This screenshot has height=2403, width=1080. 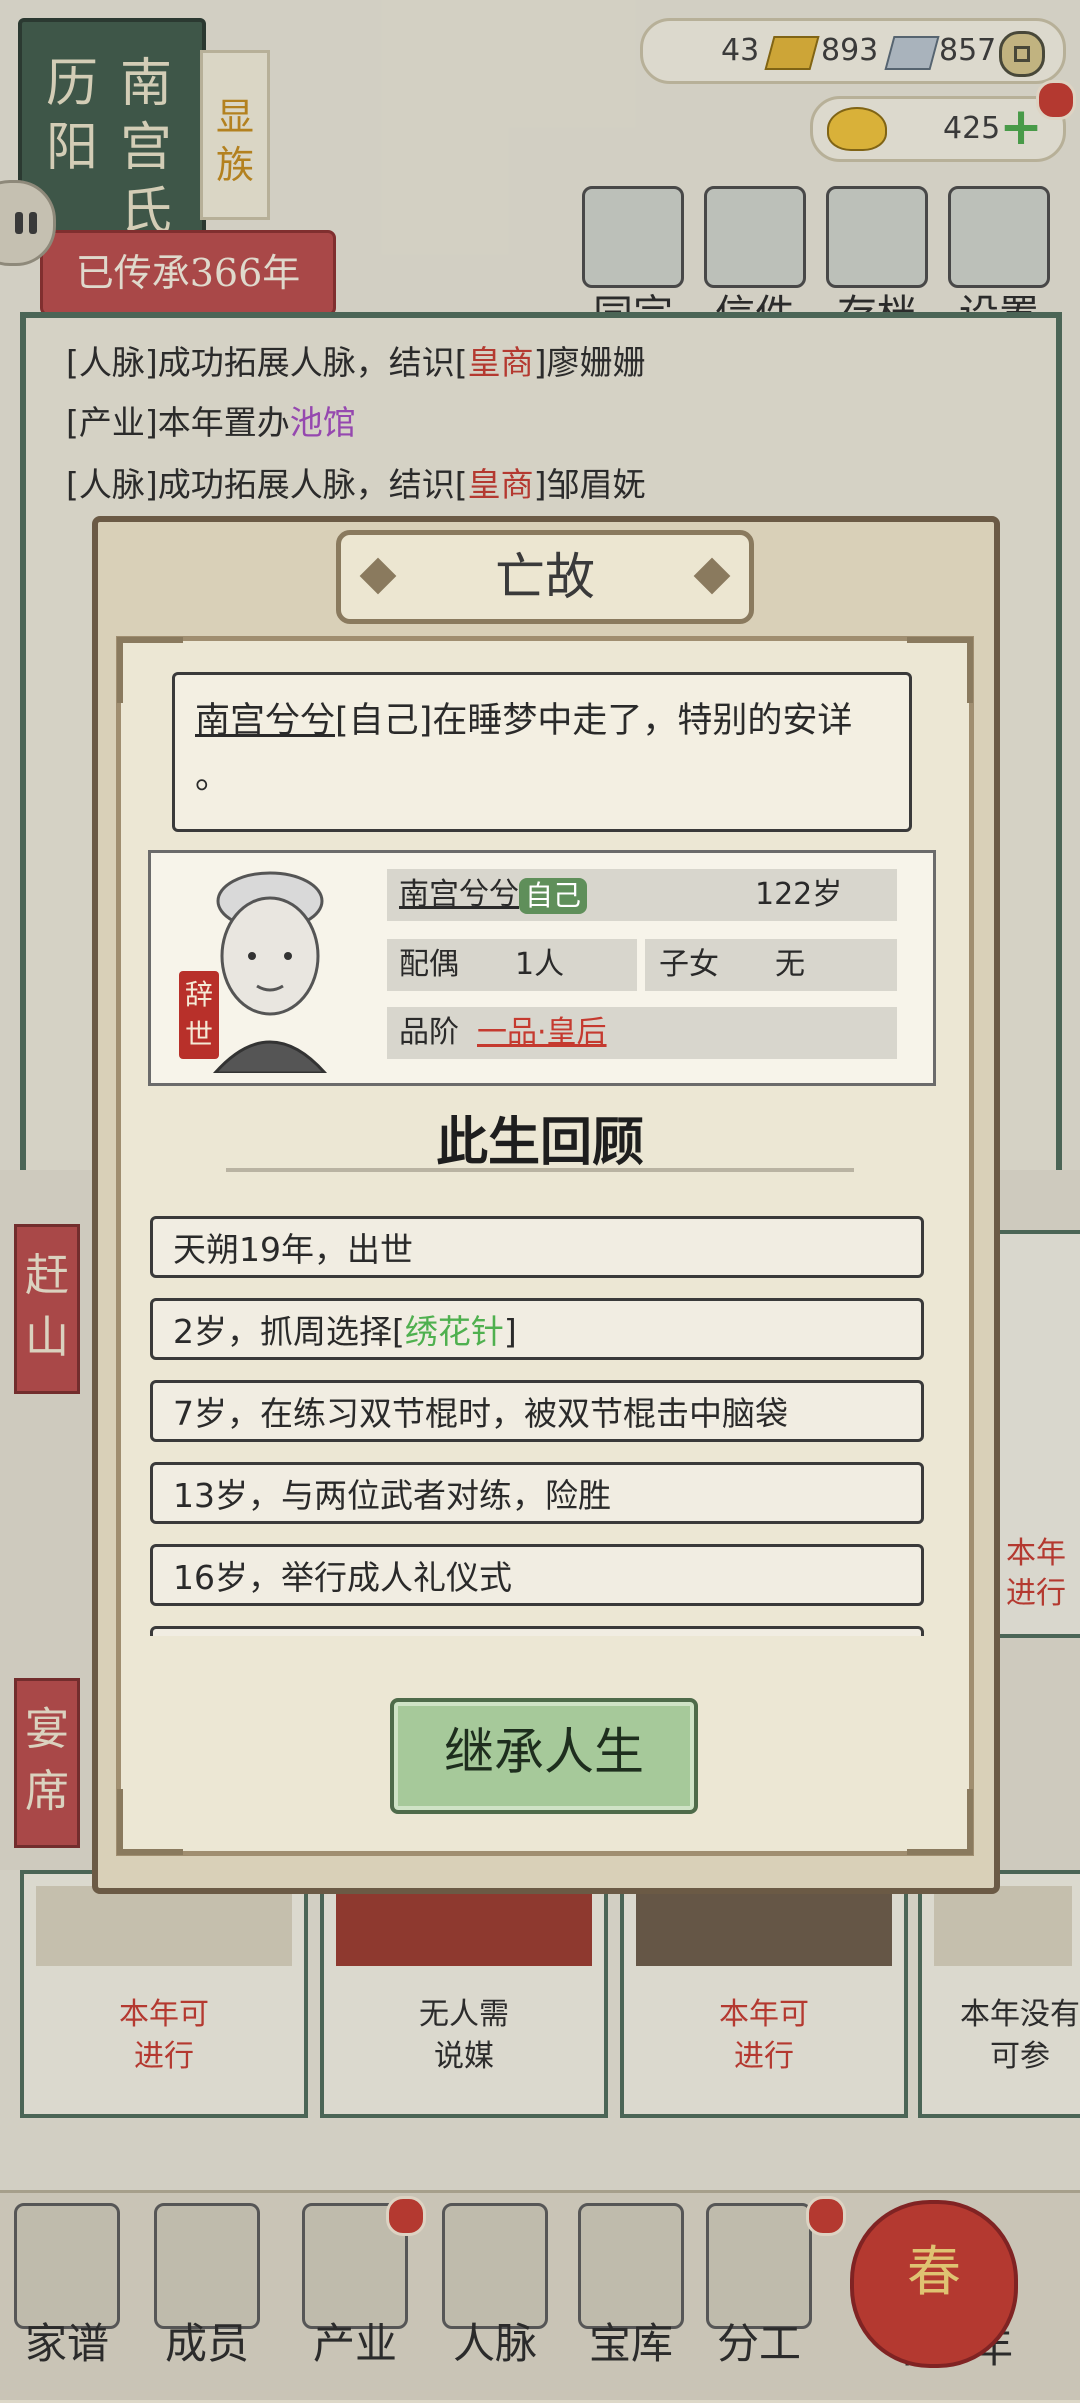 I want to click on life-event: 16岁，举行成人礼仪式, so click(x=537, y=1575).